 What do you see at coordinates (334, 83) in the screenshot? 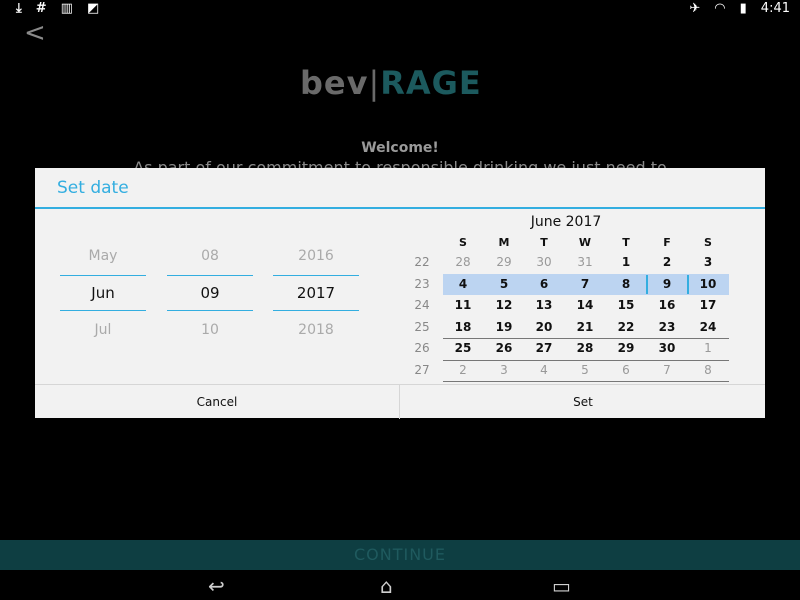
I see `logo-bev: bev` at bounding box center [334, 83].